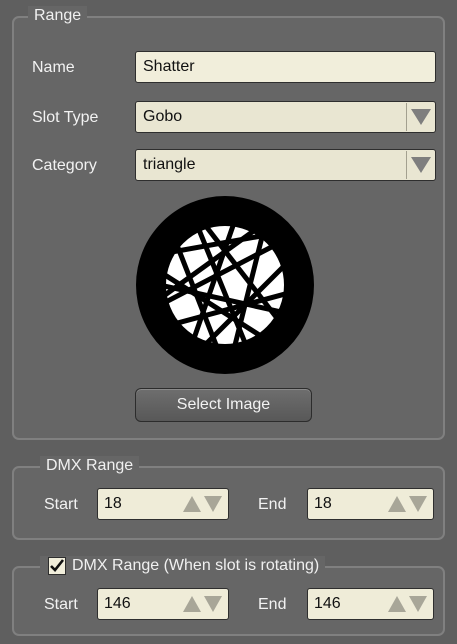 Image resolution: width=457 pixels, height=644 pixels. Describe the element at coordinates (370, 604) in the screenshot. I see `rotating-end-spinner: 146` at that location.